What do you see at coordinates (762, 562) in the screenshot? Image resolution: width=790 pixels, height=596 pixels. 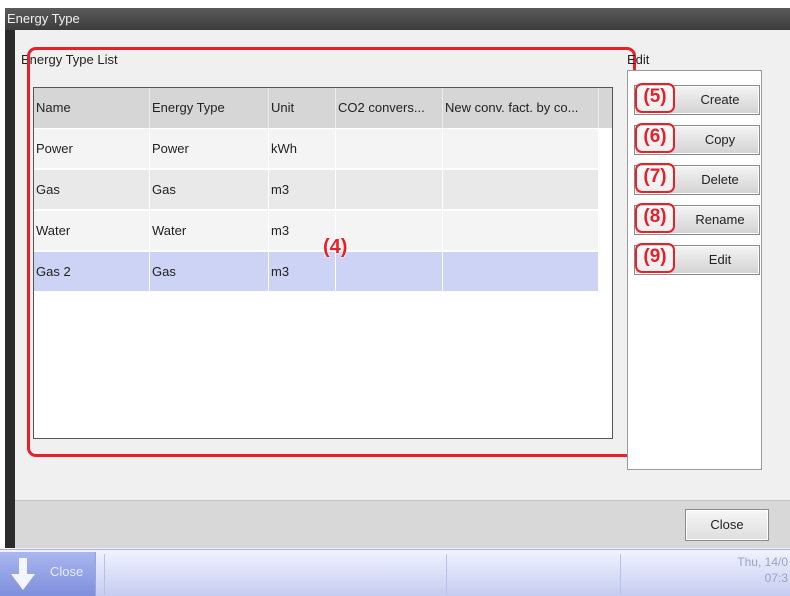 I see `taskbar-date: Thu, 14/0` at bounding box center [762, 562].